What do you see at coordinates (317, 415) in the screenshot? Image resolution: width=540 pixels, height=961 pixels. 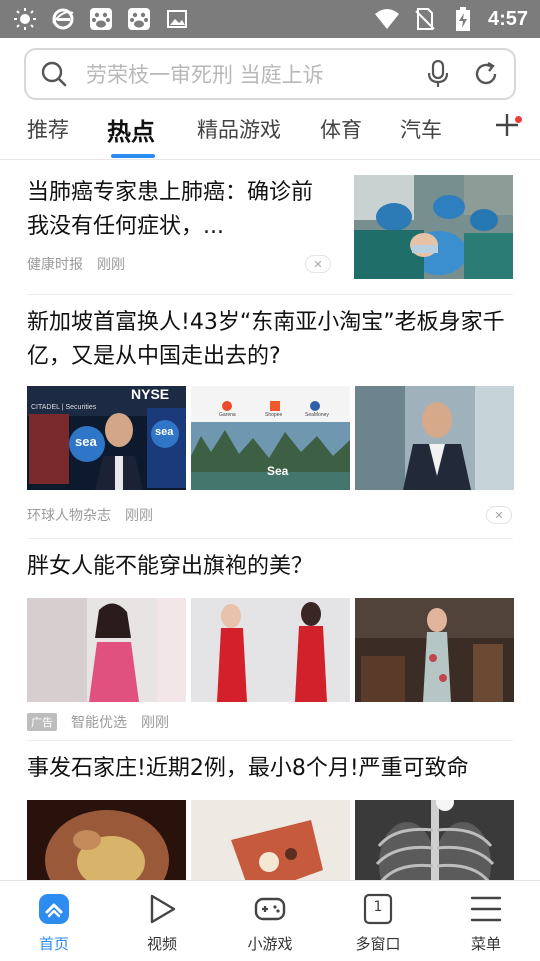 I see `image-caption: SeaMoney` at bounding box center [317, 415].